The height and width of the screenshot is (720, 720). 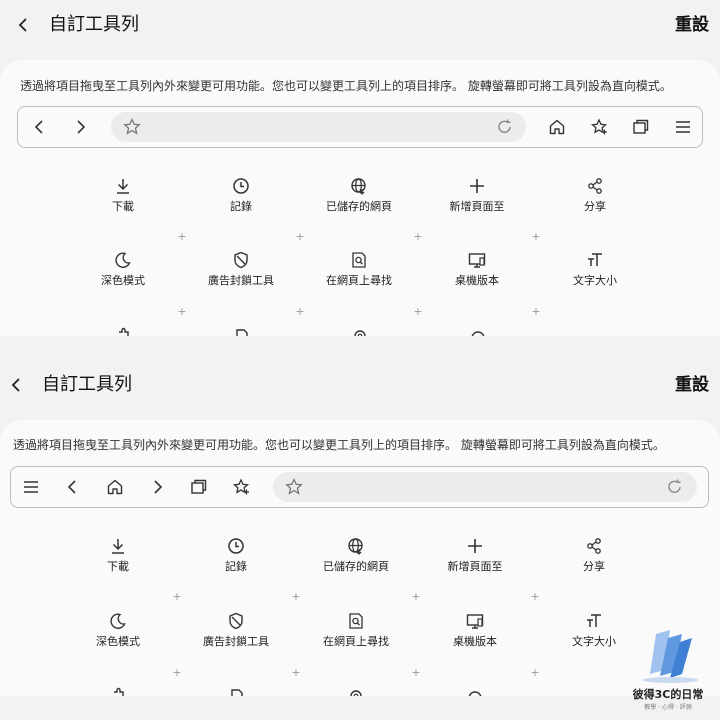 I want to click on watermark-logo-icon, so click(x=670, y=656).